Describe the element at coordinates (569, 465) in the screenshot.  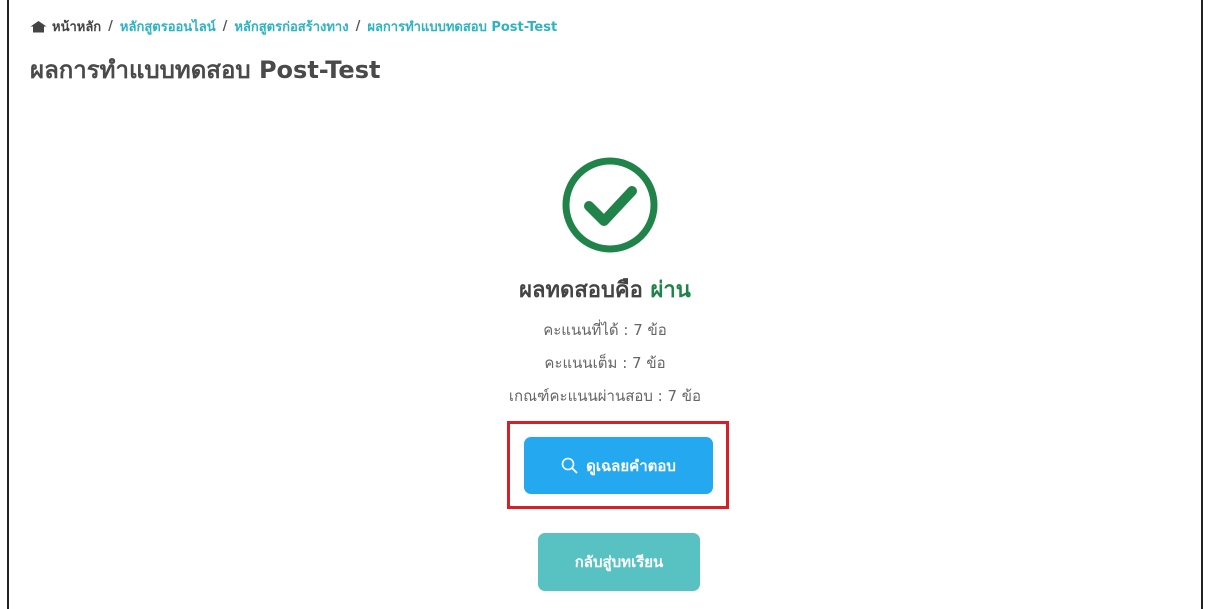
I see `search-icon` at that location.